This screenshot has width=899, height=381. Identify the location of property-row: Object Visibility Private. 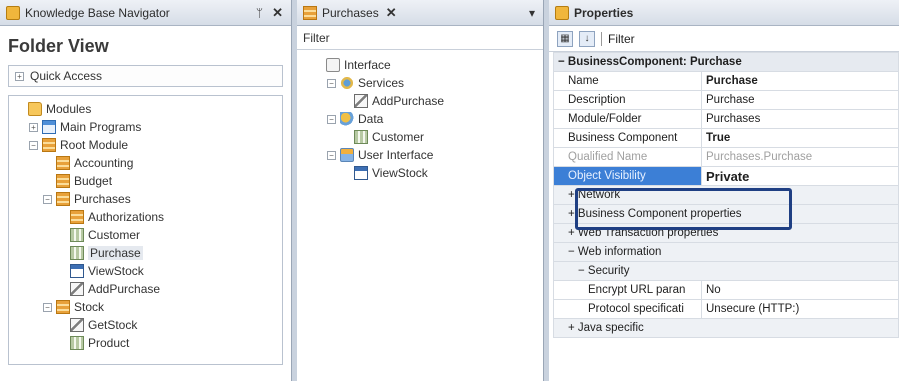
(726, 176).